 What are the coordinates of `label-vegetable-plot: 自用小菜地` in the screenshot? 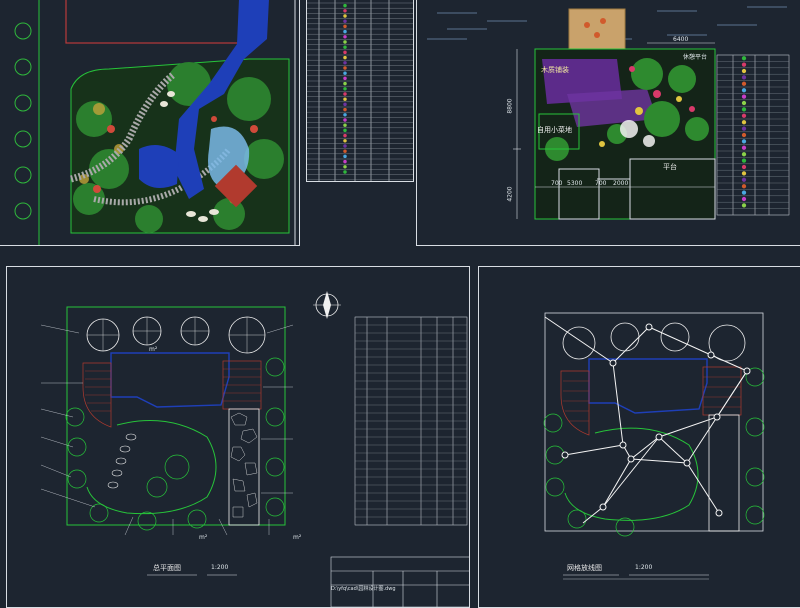 It's located at (554, 130).